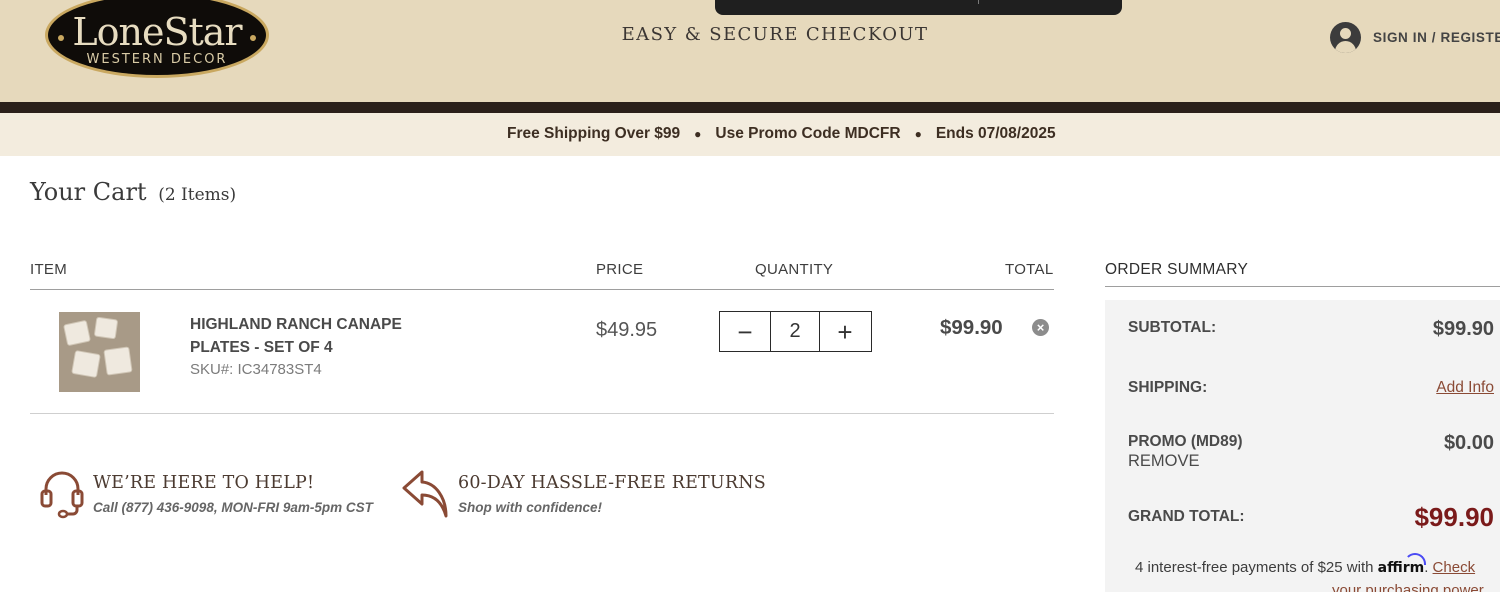  I want to click on signin-link: SIGN IN / REGISTE, so click(1415, 37).